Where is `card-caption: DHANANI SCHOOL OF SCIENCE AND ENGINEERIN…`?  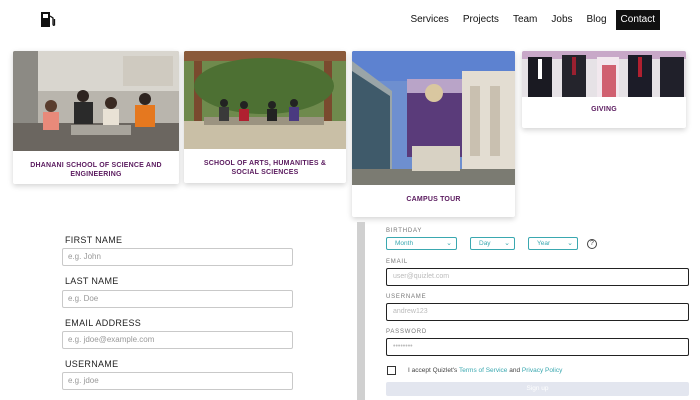
card-caption: DHANANI SCHOOL OF SCIENCE AND ENGINEERIN… is located at coordinates (96, 170).